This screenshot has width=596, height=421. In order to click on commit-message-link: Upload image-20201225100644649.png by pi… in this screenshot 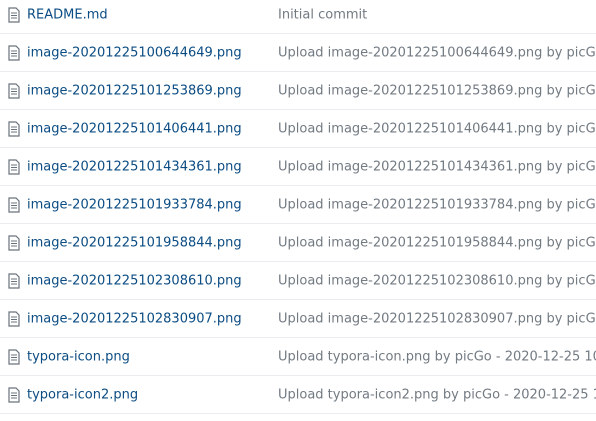, I will do `click(437, 52)`.